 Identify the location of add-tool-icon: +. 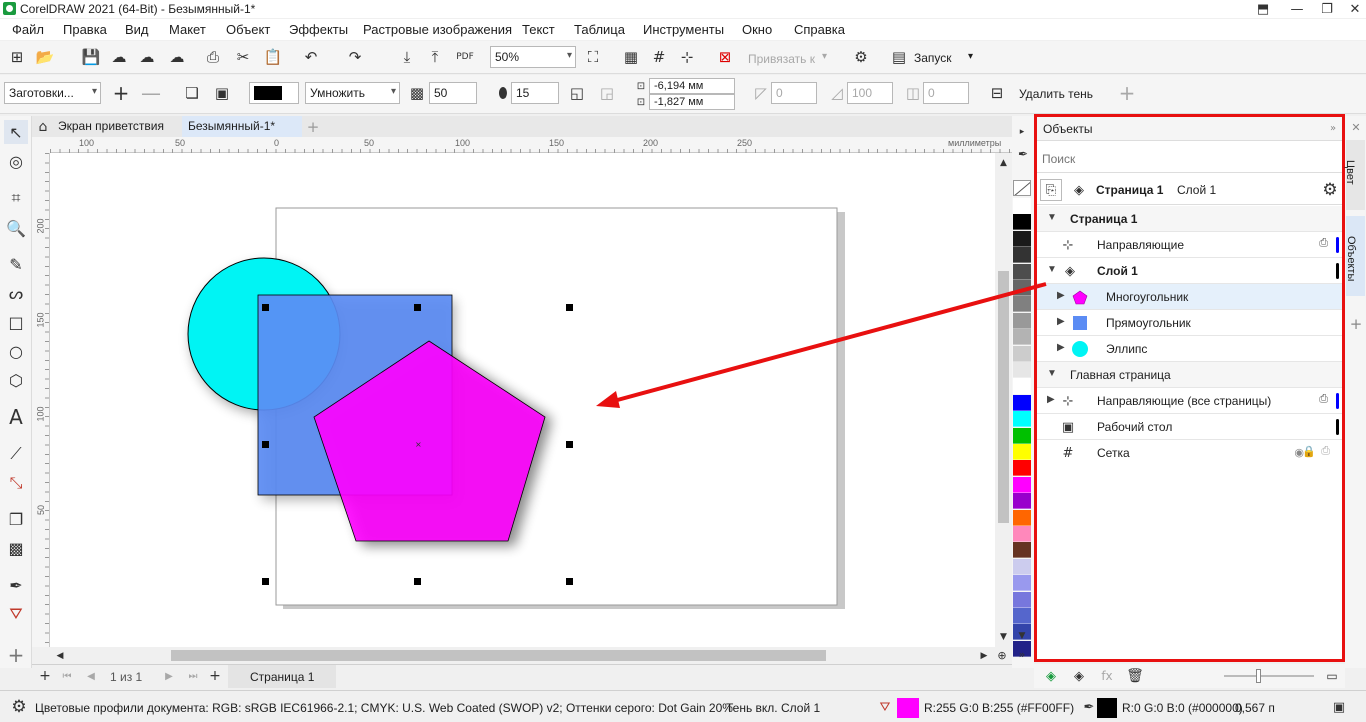
(16, 655).